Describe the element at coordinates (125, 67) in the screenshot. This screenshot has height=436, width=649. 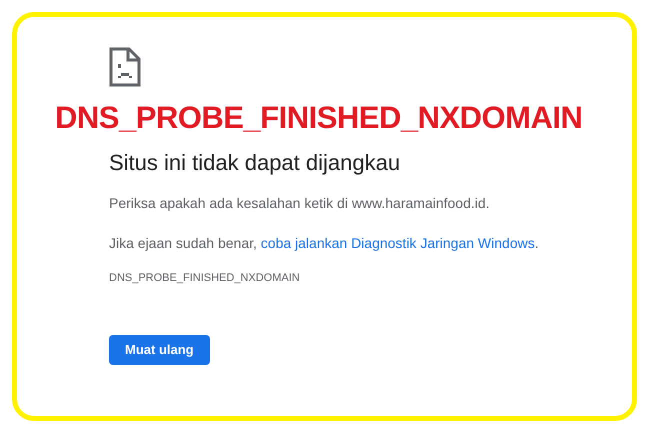
I see `sad-page-icon` at that location.